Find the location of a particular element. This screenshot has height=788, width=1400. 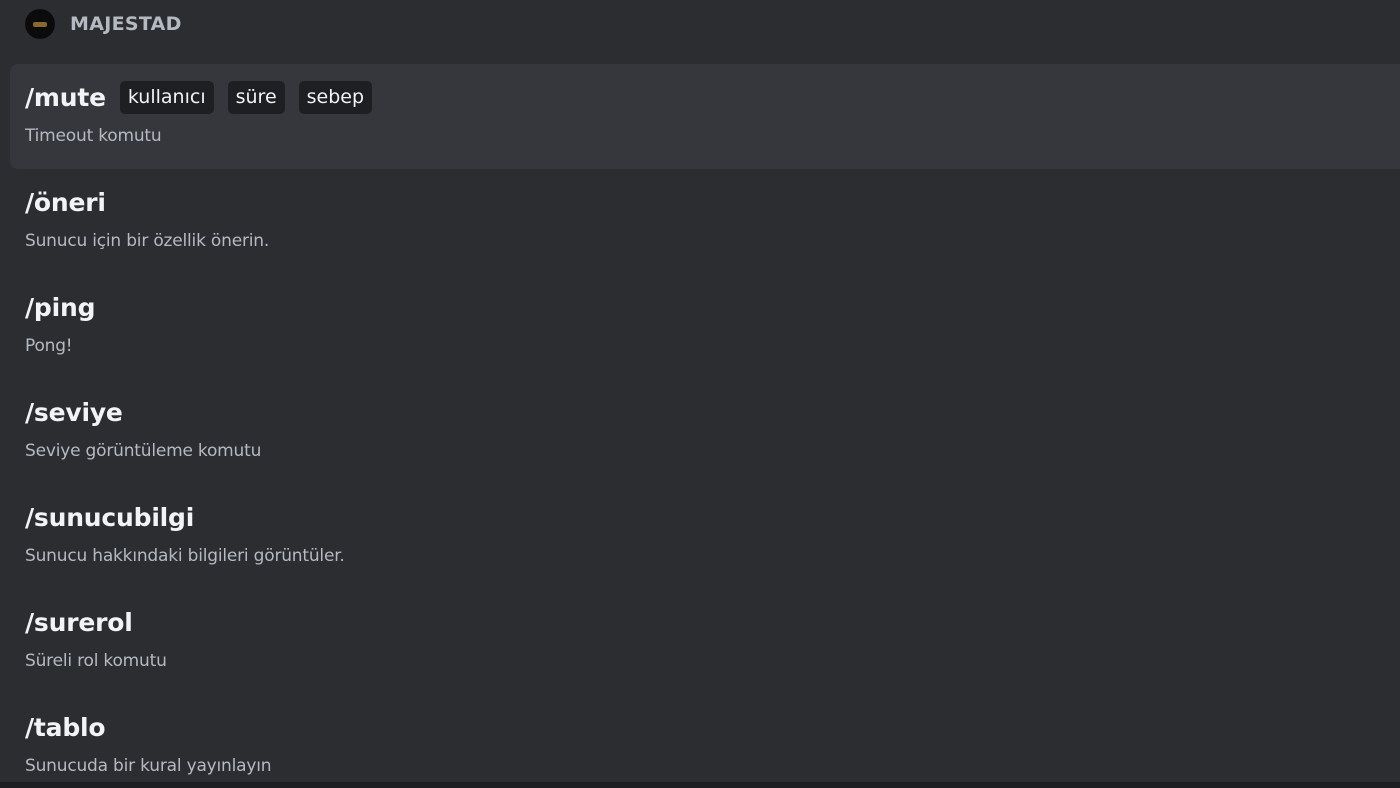

command-item-seviye: /seviye Seviye görüntüleme komutu is located at coordinates (705, 431).